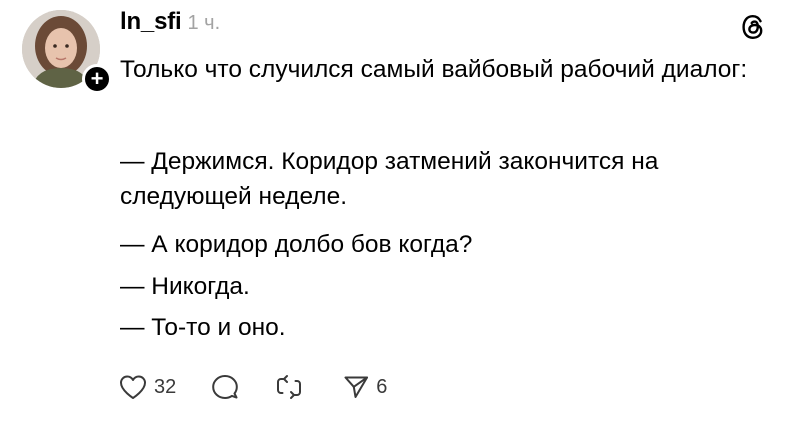 This screenshot has height=422, width=800. Describe the element at coordinates (204, 23) in the screenshot. I see `timestamp: 1 ч.` at that location.